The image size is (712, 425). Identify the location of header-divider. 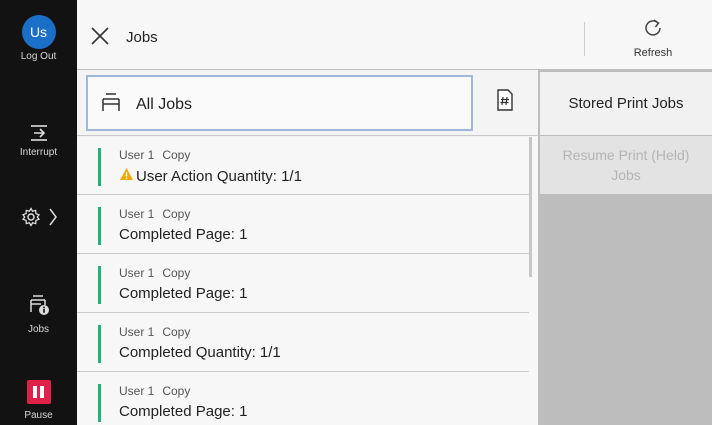
(584, 39).